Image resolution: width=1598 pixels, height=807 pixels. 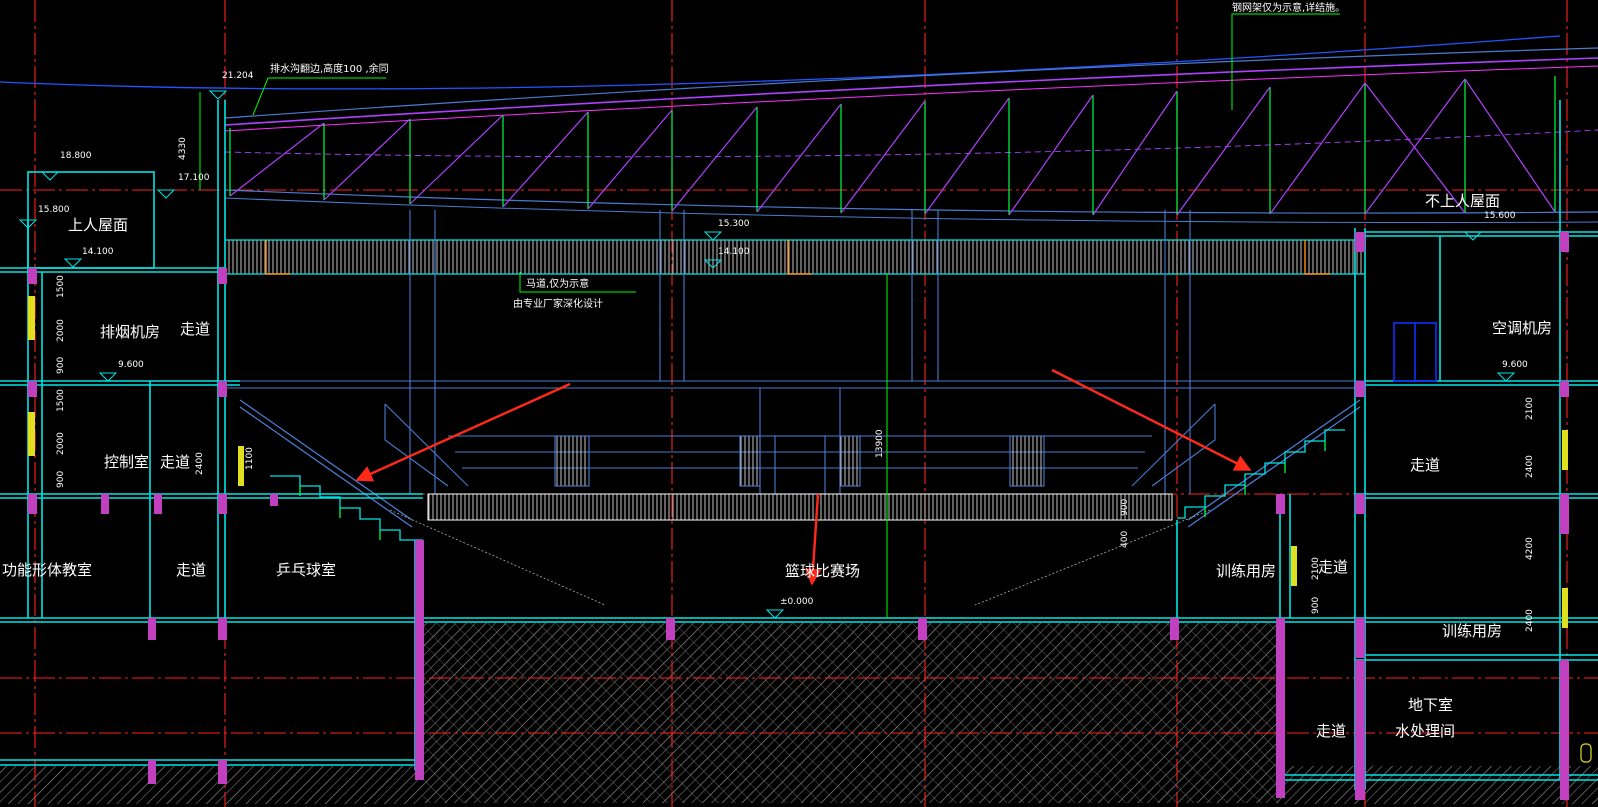 What do you see at coordinates (183, 148) in the screenshot?
I see `dim-4330: 4330` at bounding box center [183, 148].